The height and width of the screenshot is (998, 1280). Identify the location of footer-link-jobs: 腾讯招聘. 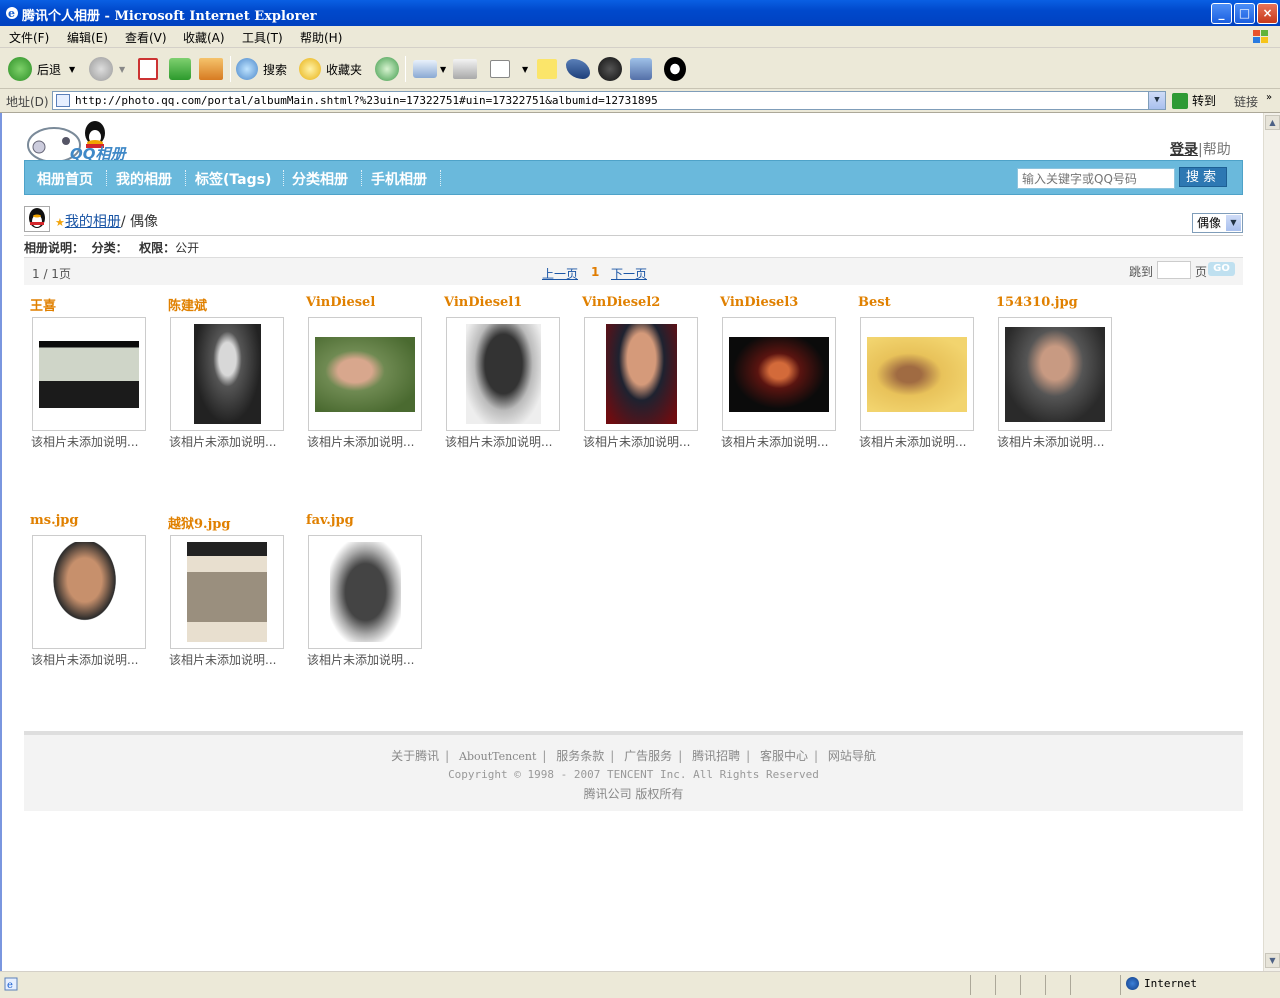
(716, 756).